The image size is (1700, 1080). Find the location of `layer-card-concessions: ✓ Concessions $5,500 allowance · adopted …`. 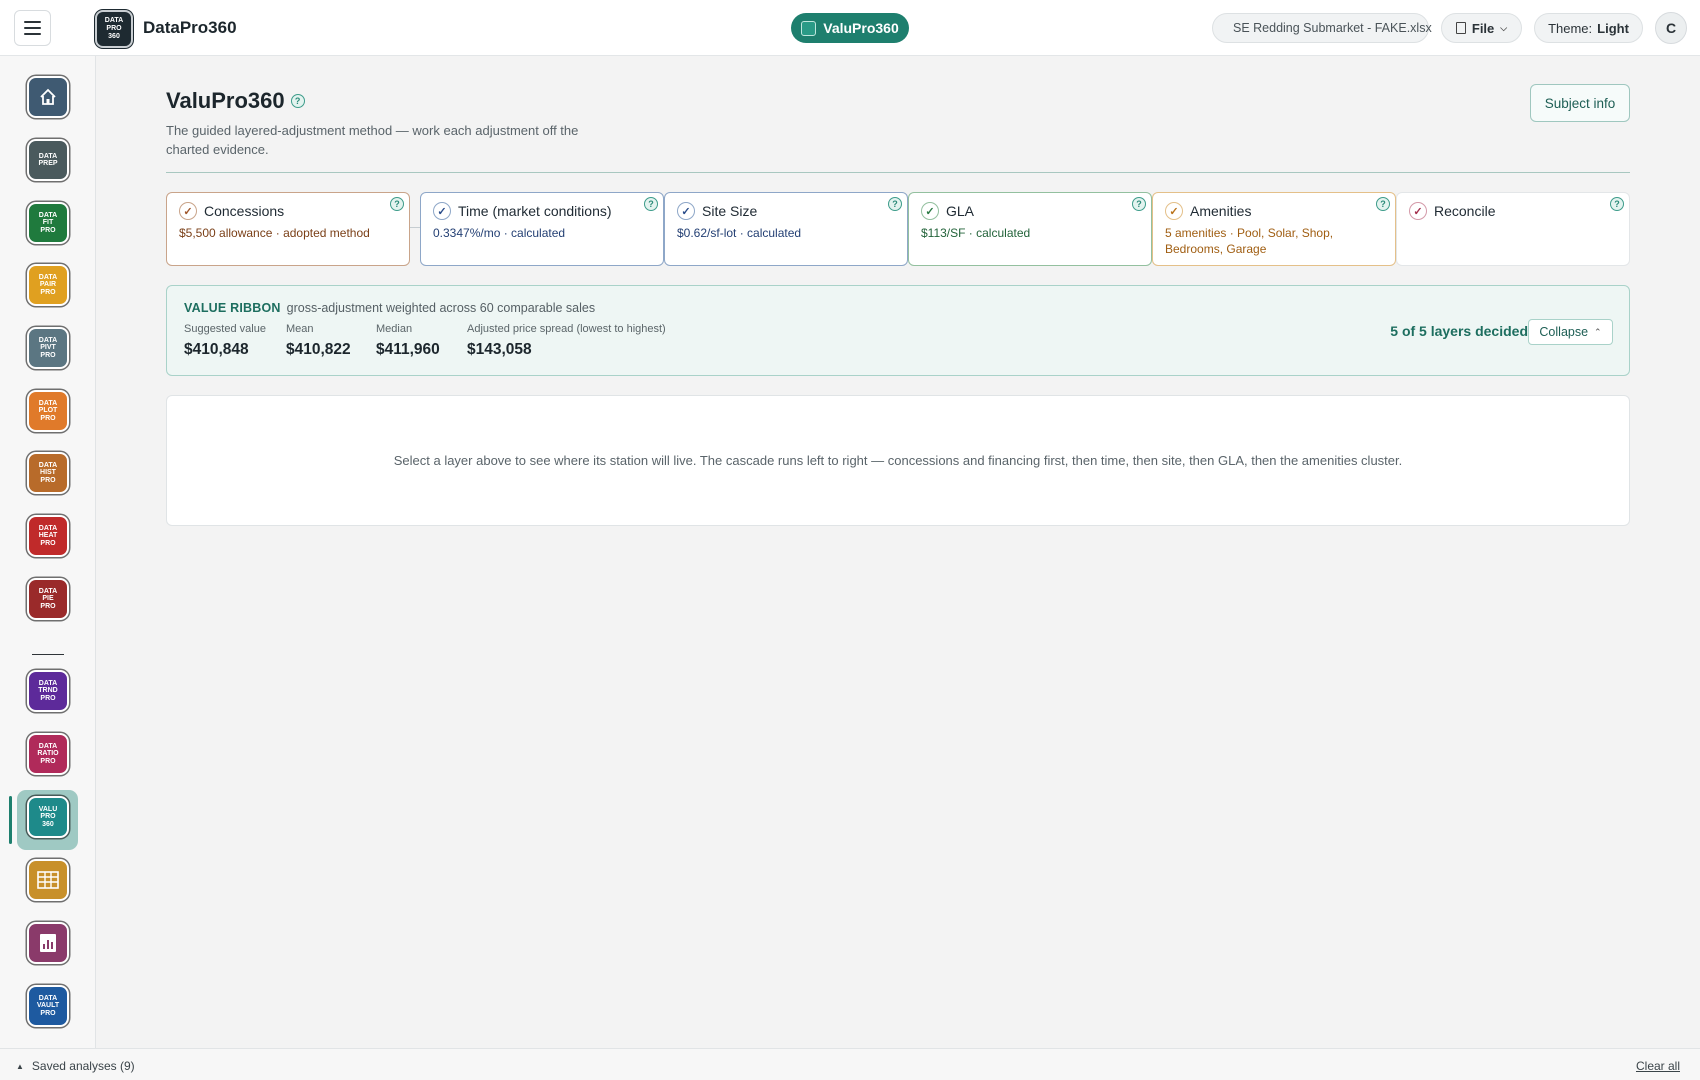

layer-card-concessions: ✓ Concessions $5,500 allowance · adopted … is located at coordinates (288, 229).